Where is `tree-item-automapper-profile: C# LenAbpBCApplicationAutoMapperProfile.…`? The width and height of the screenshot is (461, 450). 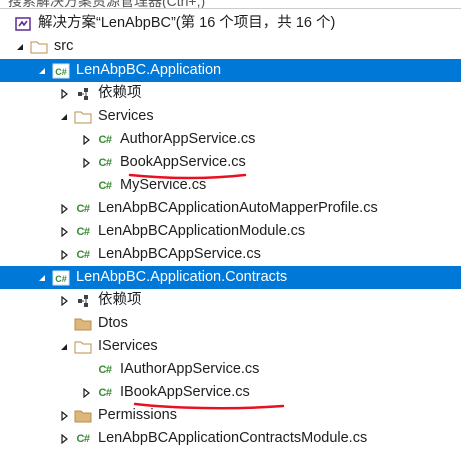 tree-item-automapper-profile: C# LenAbpBCApplicationAutoMapperProfile.… is located at coordinates (230, 208).